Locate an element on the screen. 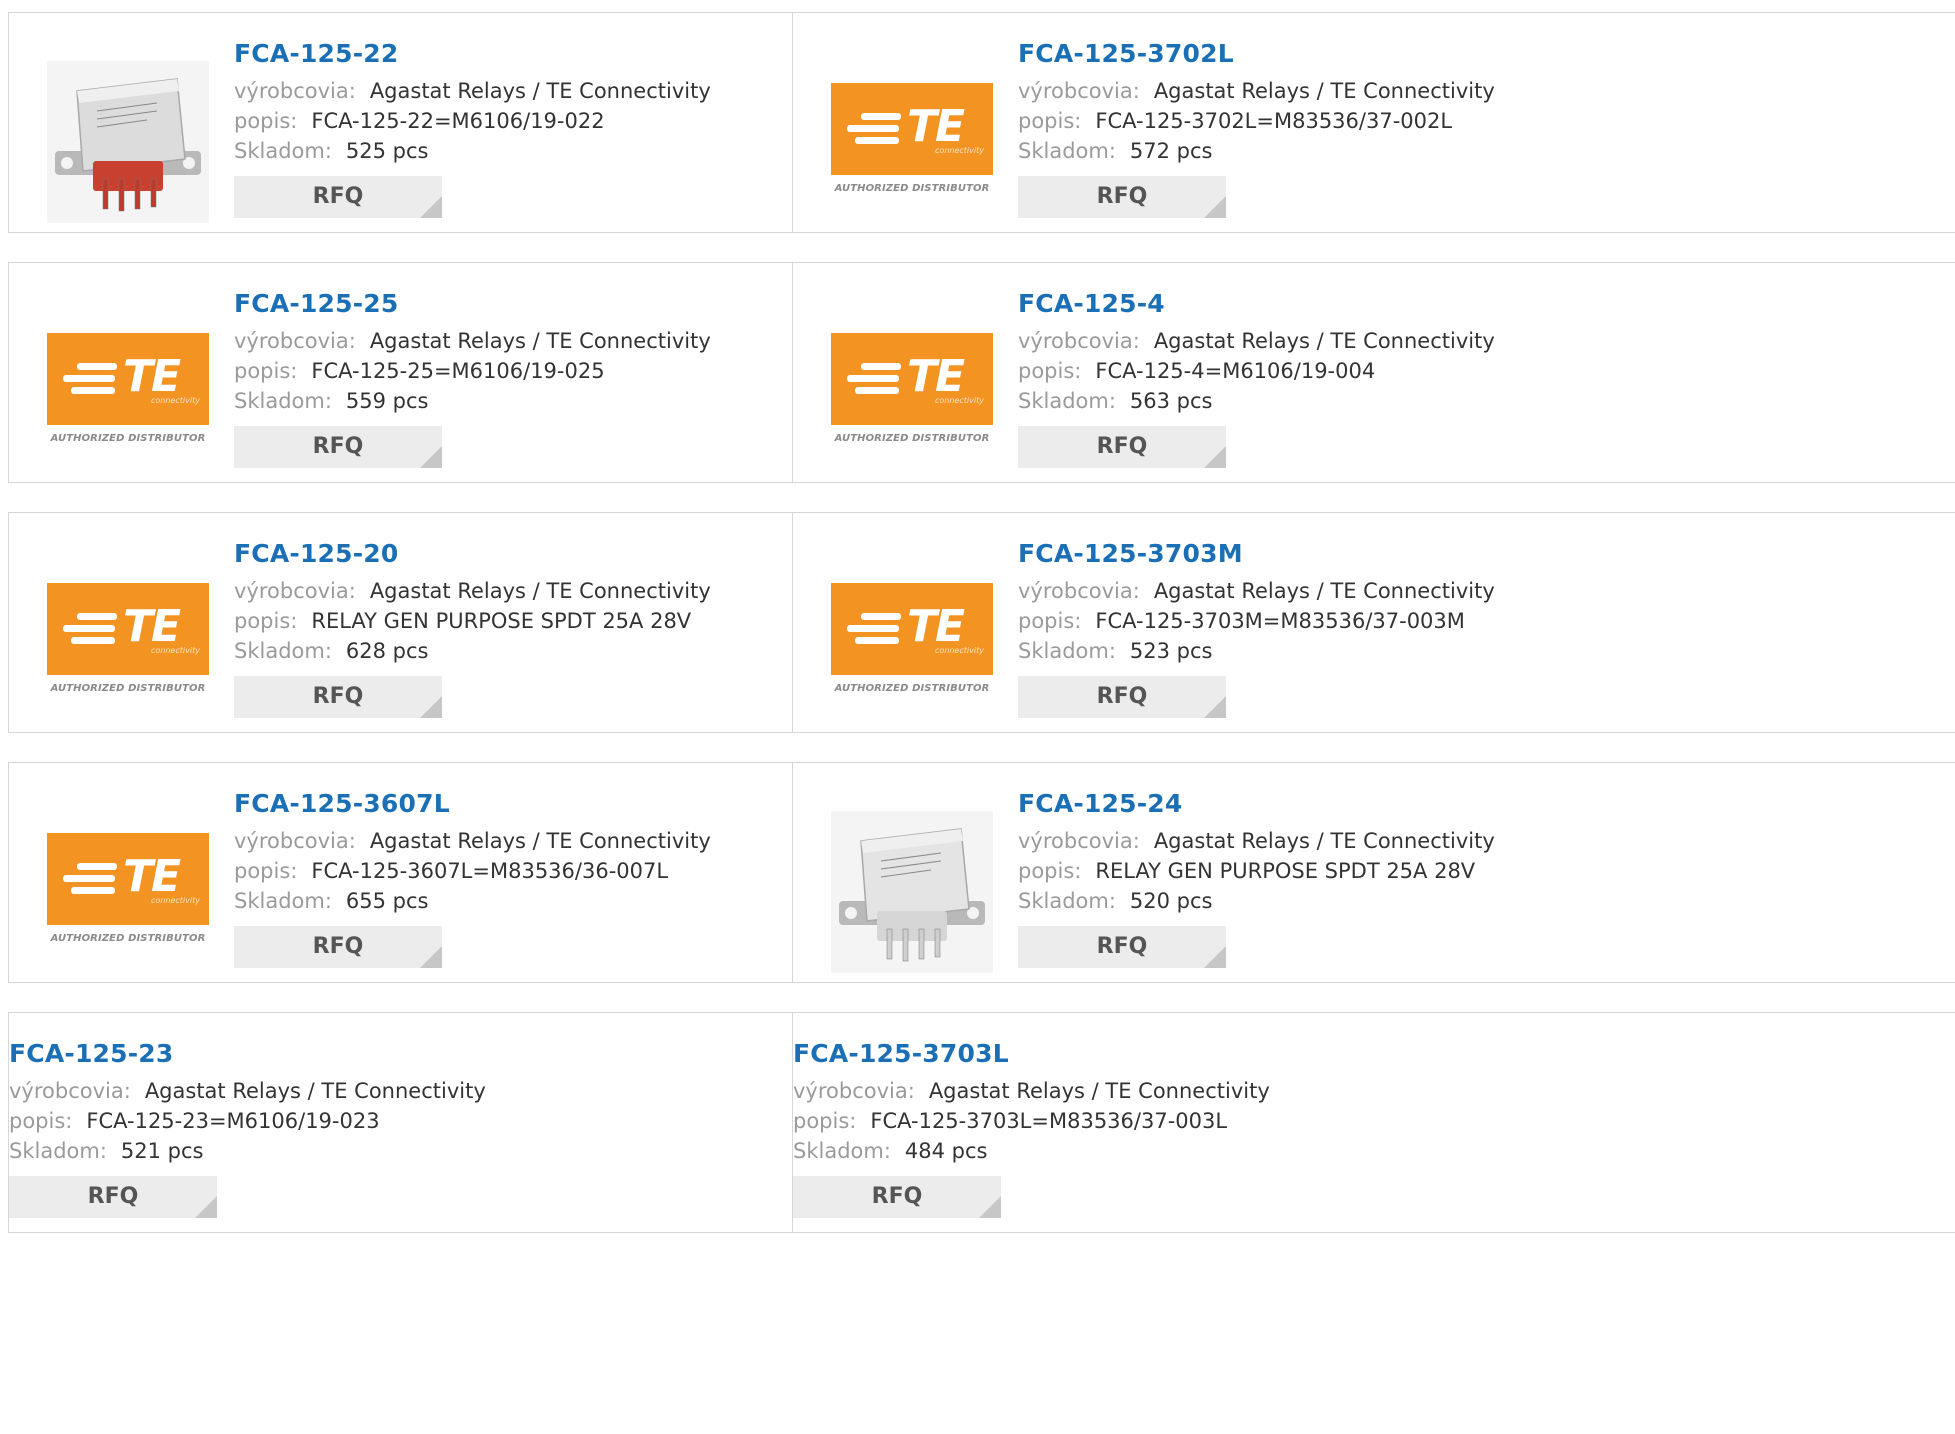 The width and height of the screenshot is (1955, 1434). stock-value: 628 pcs is located at coordinates (387, 651).